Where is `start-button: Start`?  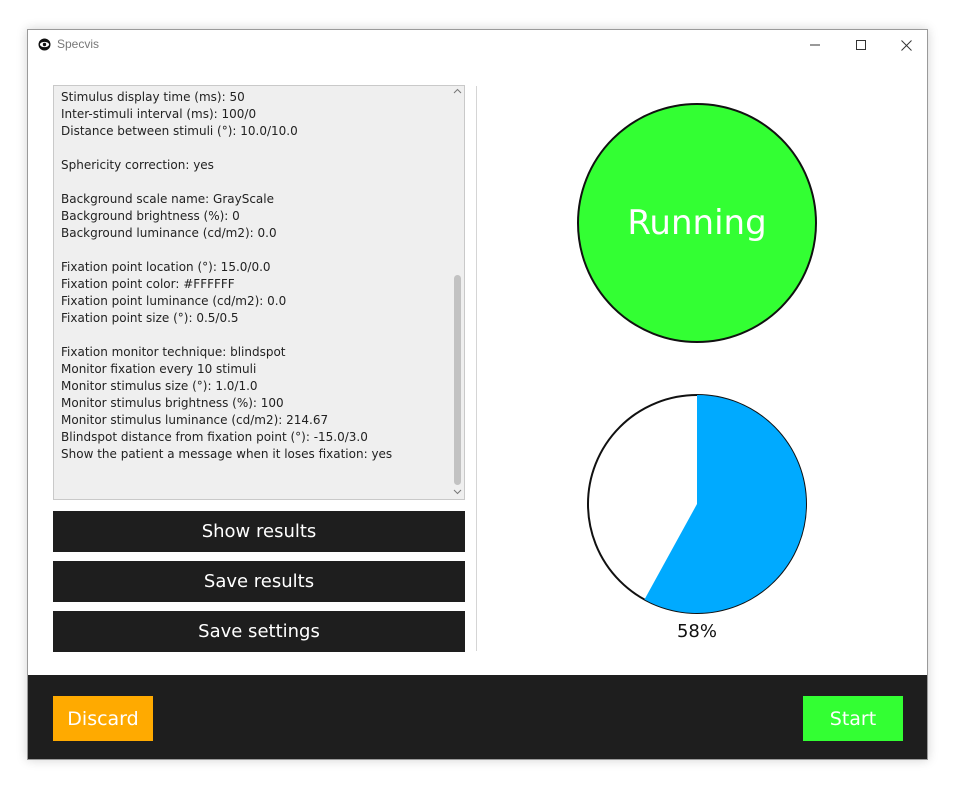
start-button: Start is located at coordinates (853, 718).